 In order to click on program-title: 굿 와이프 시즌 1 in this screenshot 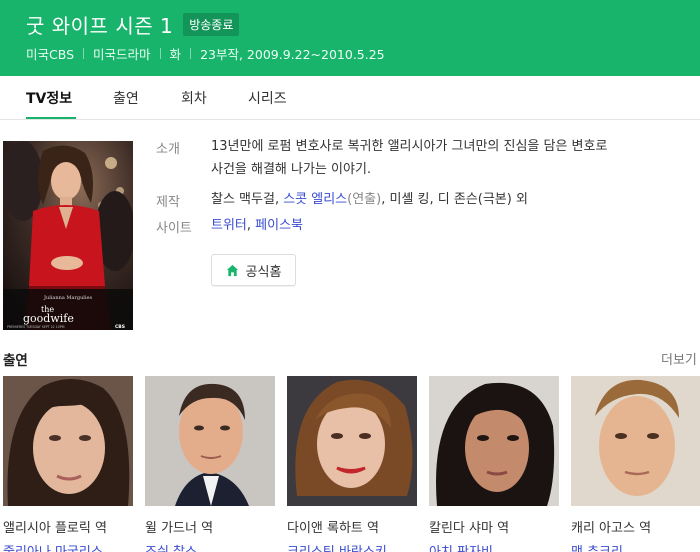, I will do `click(99, 24)`.